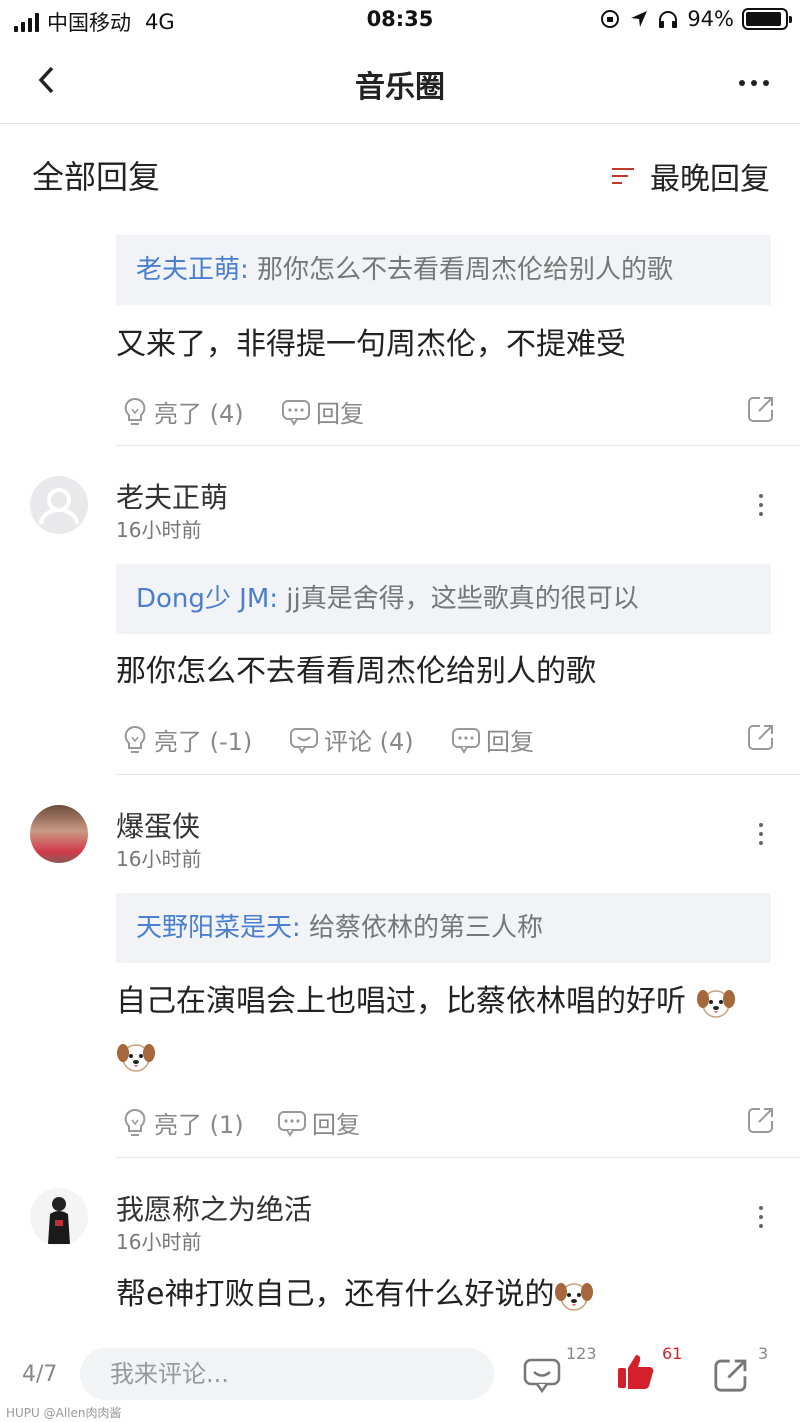 Image resolution: width=800 pixels, height=1422 pixels. I want to click on share-count: 3, so click(763, 1353).